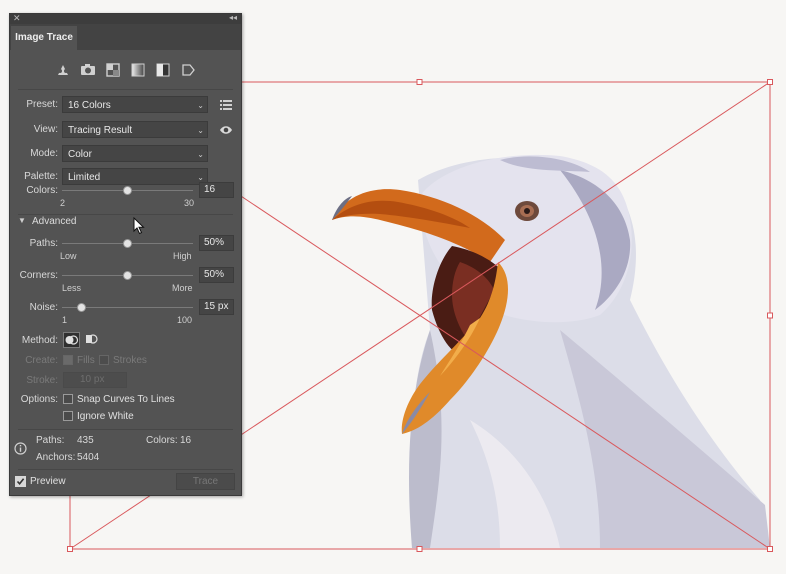 This screenshot has height=574, width=786. I want to click on stroke-label: Stroke:, so click(42, 380).